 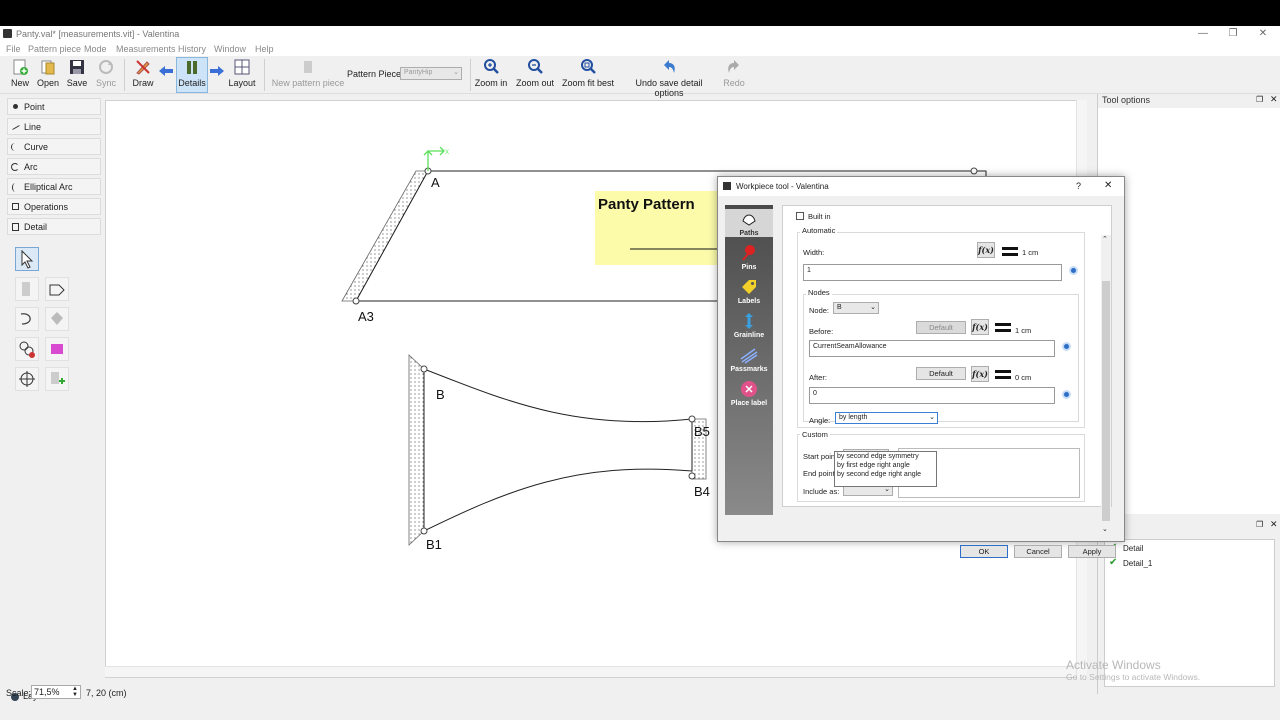 What do you see at coordinates (1189, 549) in the screenshot?
I see `list-item: ✔ Detail` at bounding box center [1189, 549].